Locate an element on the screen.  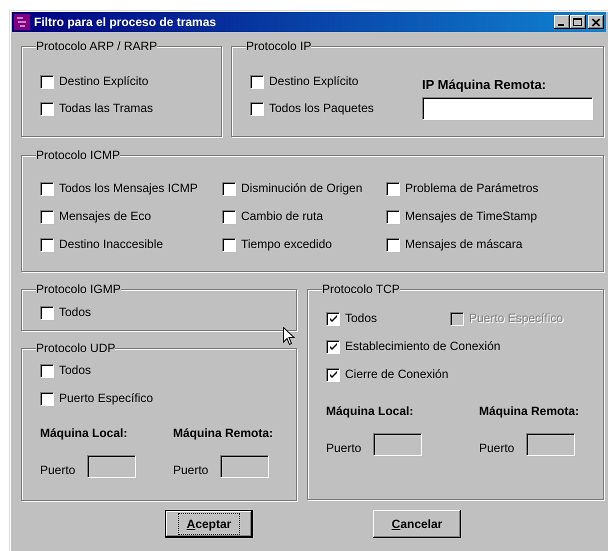
field-label: IP Máquina Remota: is located at coordinates (485, 85).